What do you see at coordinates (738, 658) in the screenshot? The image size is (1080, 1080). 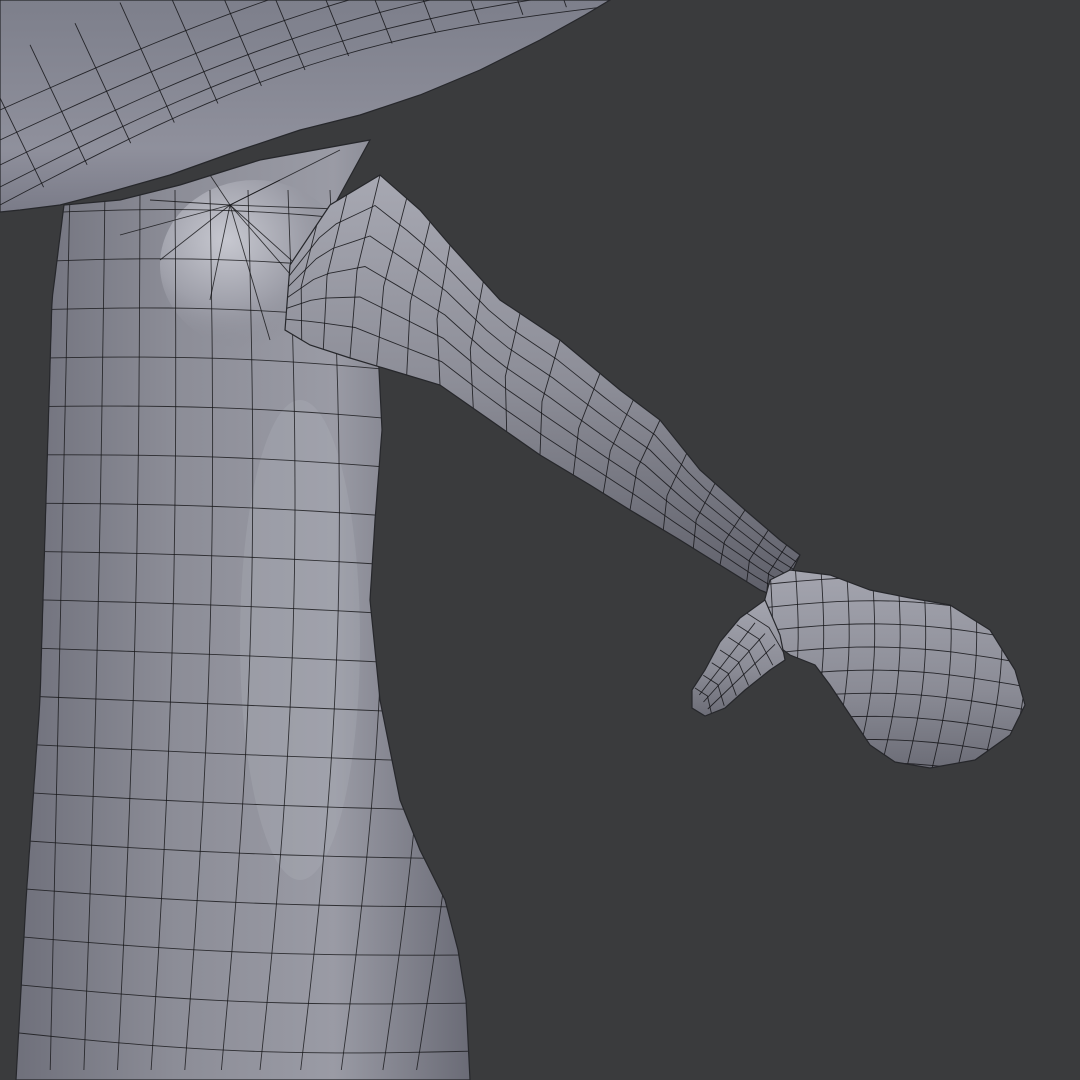 I see `thumb-mesh` at bounding box center [738, 658].